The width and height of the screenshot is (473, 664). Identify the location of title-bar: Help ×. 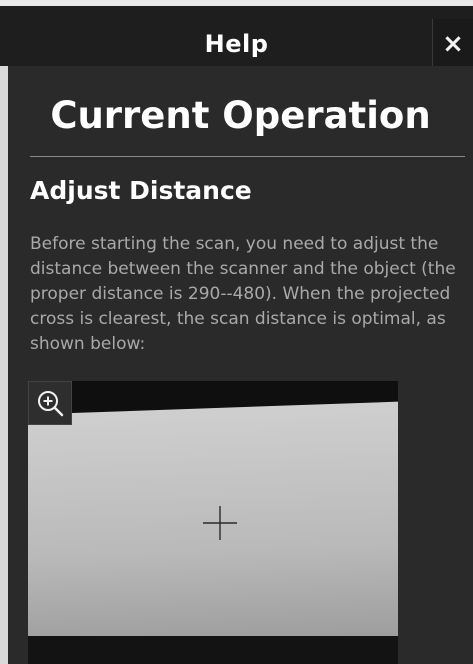
(236, 35).